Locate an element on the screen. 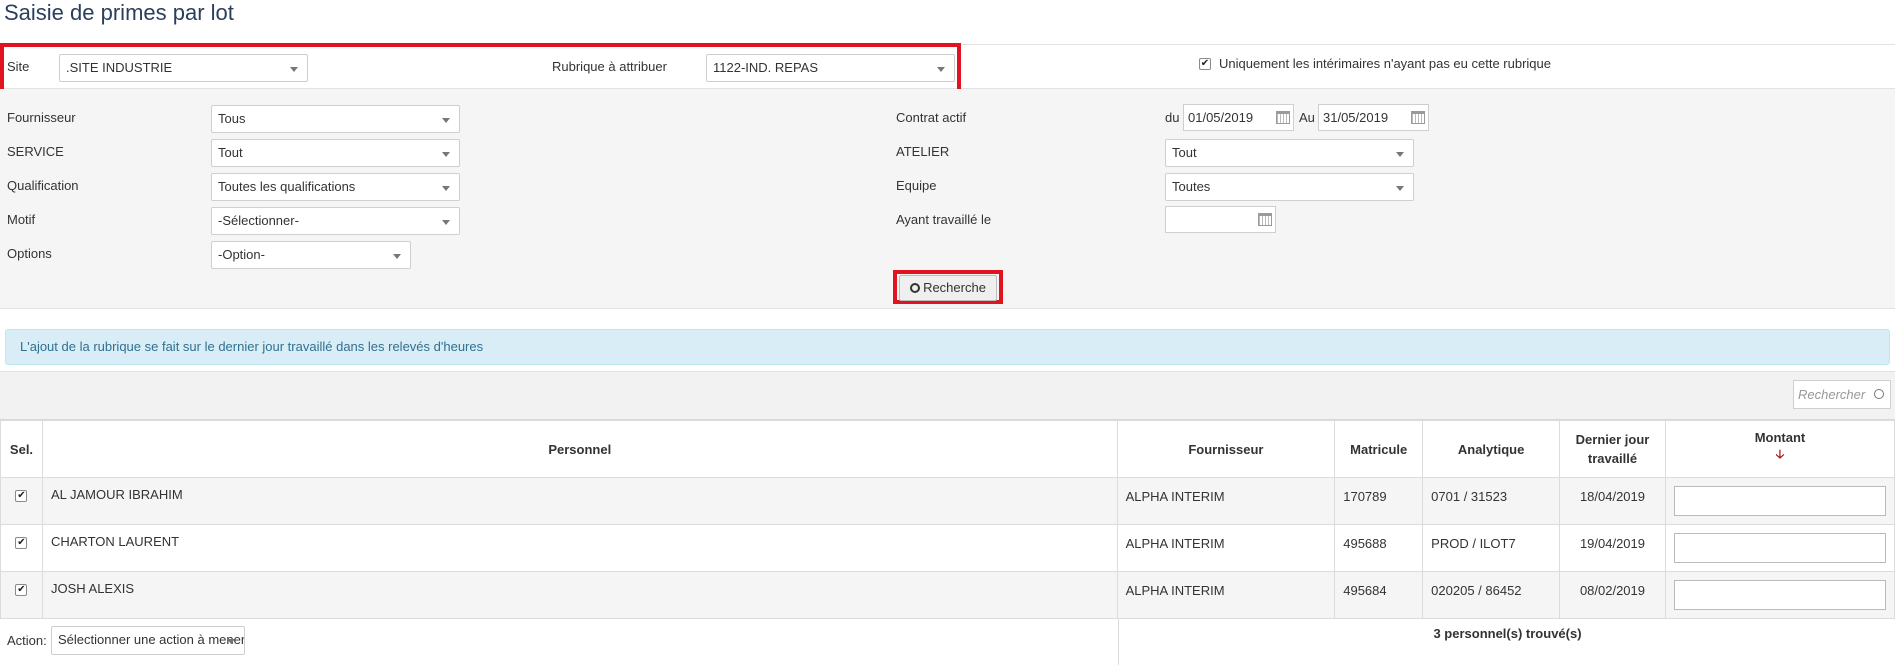 This screenshot has width=1895, height=665. col-header-dernier-jour-line2: travaillé is located at coordinates (1612, 458).